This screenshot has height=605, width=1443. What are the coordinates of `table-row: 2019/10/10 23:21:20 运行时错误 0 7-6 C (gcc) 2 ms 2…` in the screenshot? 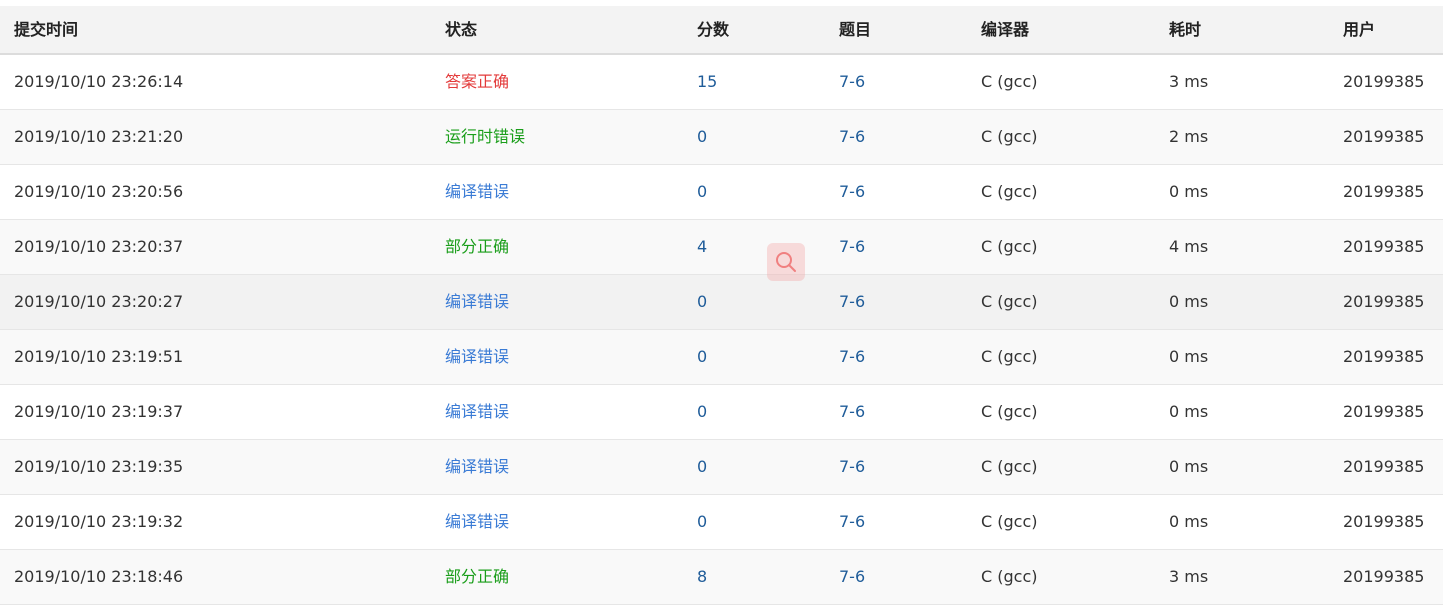 It's located at (721, 137).